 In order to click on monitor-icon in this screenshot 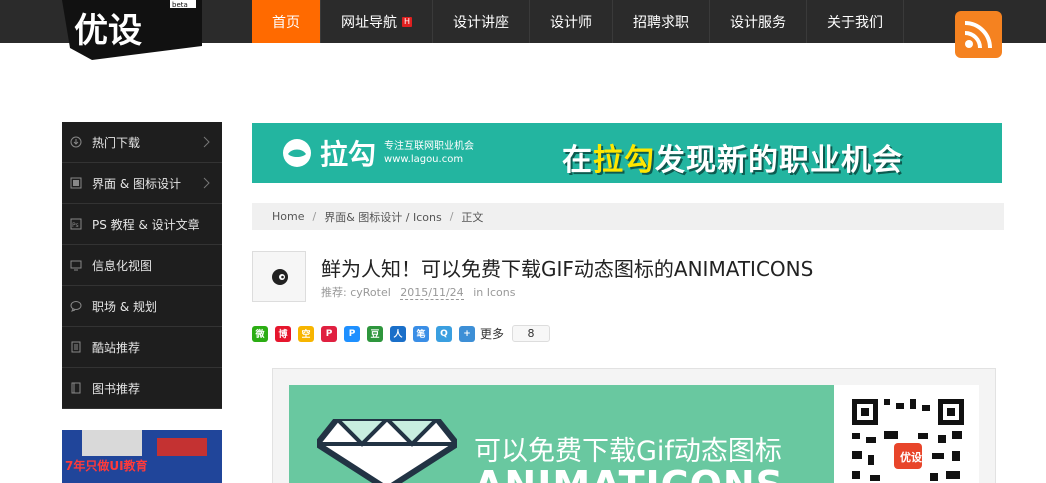, I will do `click(76, 265)`.